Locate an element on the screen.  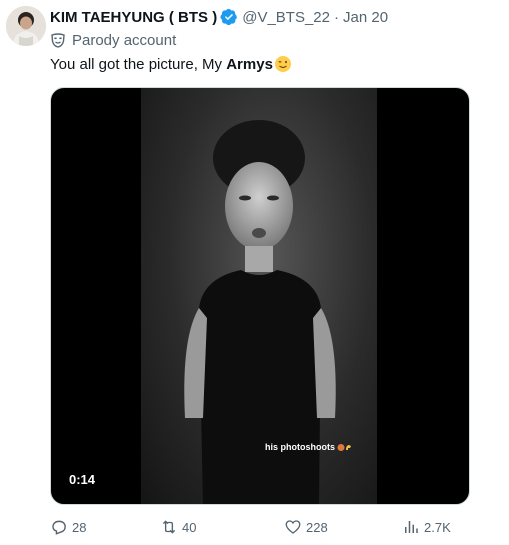
tweet-text-prefix: You all got the picture, My is located at coordinates (138, 64).